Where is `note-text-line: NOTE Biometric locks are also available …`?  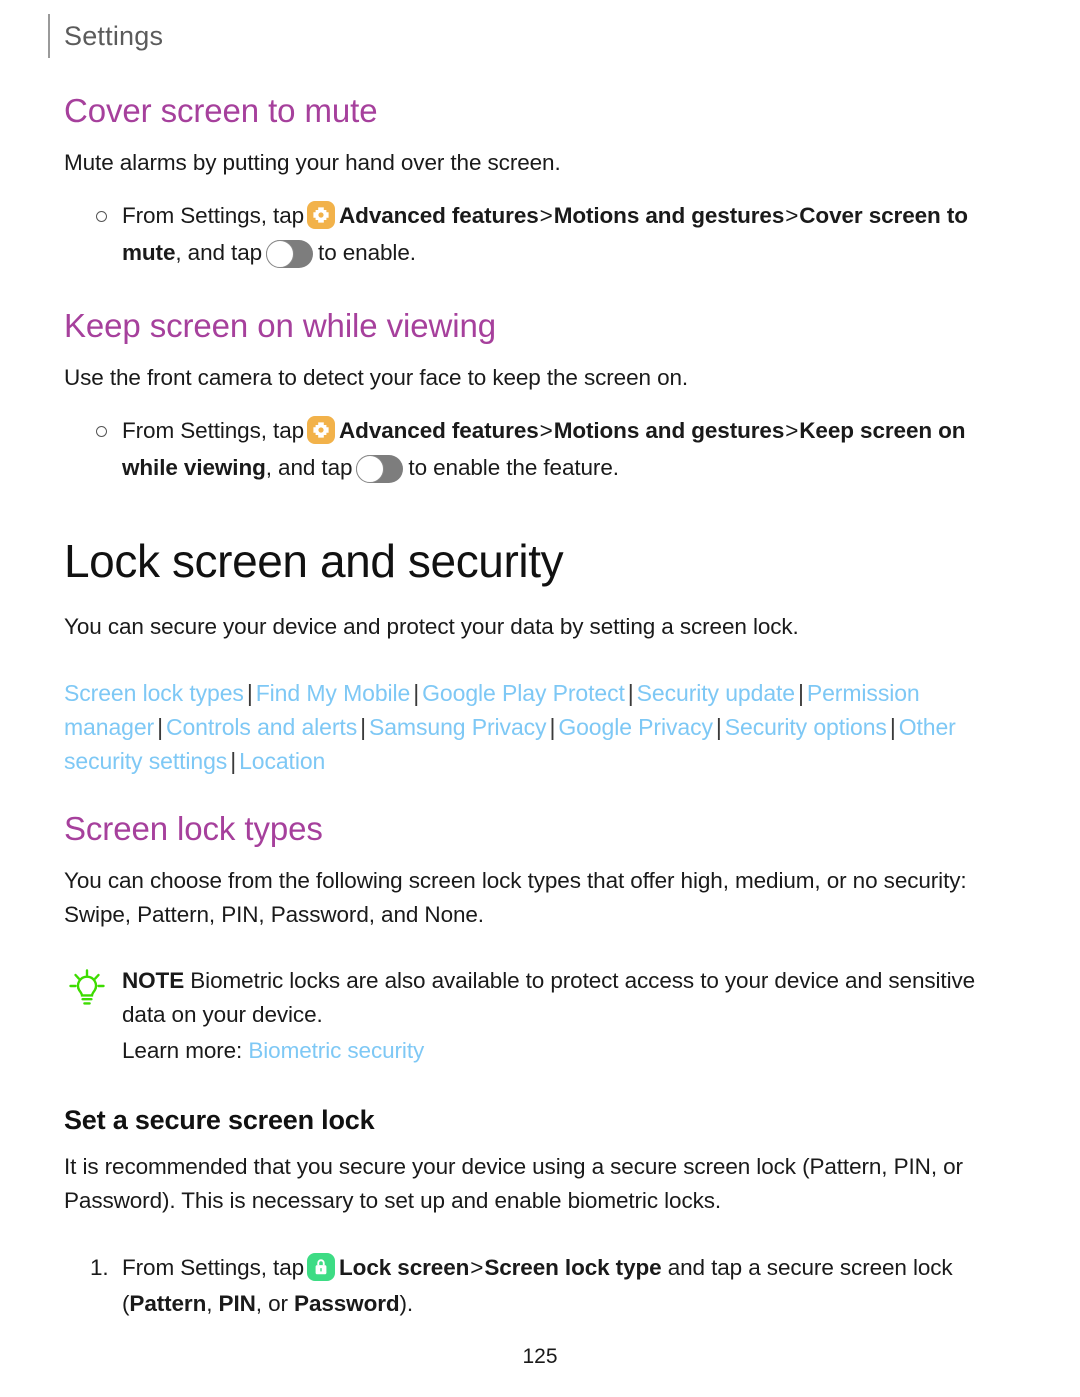
note-text-line: NOTE Biometric locks are also available … is located at coordinates (565, 998).